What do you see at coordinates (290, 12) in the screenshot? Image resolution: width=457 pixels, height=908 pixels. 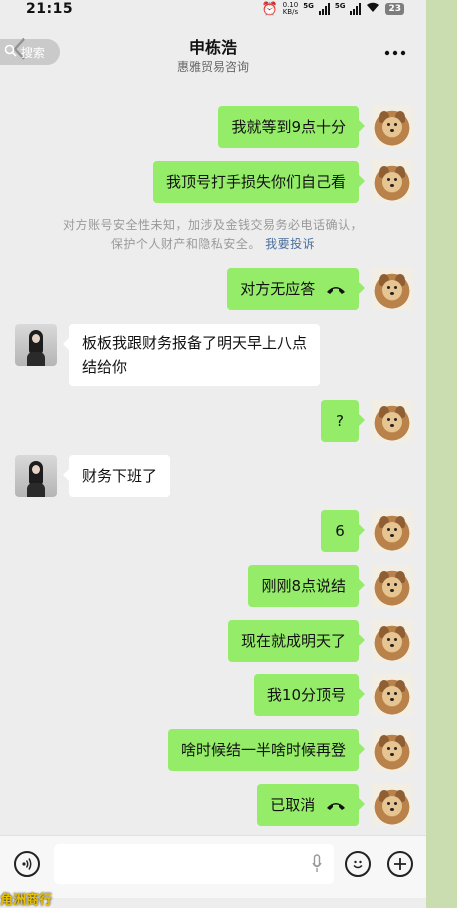 I see `network-speed-unit: KB/s` at bounding box center [290, 12].